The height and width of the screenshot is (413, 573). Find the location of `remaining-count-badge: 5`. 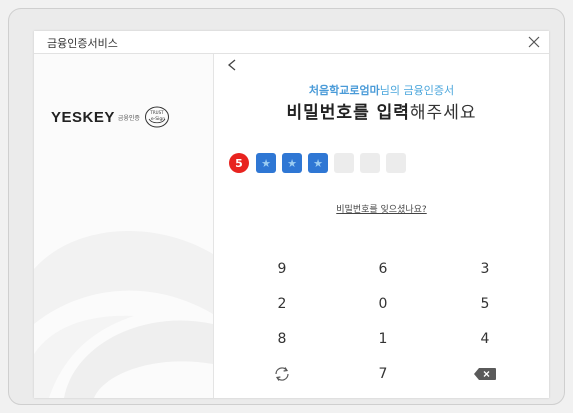

remaining-count-badge: 5 is located at coordinates (239, 163).